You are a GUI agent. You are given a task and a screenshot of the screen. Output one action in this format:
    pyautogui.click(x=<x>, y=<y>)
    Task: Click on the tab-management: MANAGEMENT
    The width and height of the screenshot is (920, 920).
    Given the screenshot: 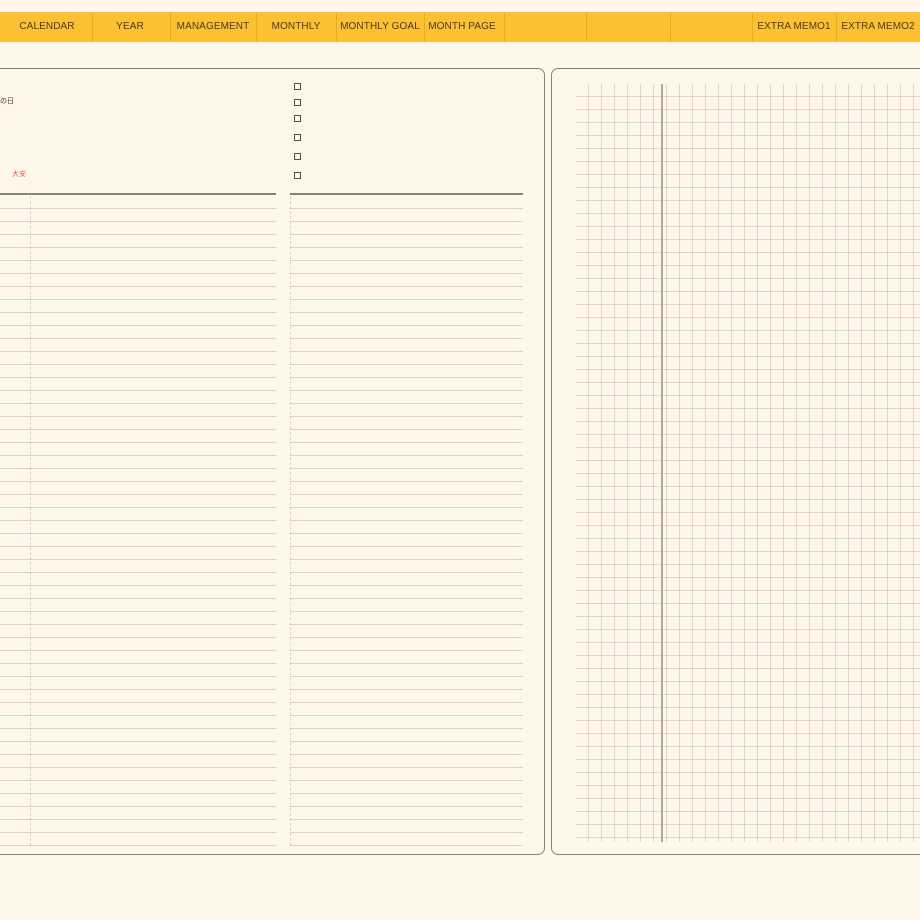 What is the action you would take?
    pyautogui.click(x=213, y=27)
    